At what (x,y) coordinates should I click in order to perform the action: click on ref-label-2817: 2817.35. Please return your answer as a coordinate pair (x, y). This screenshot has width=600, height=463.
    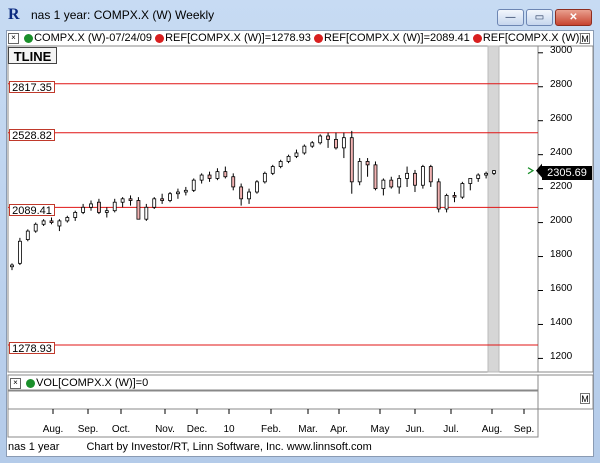
    Looking at the image, I should click on (32, 87).